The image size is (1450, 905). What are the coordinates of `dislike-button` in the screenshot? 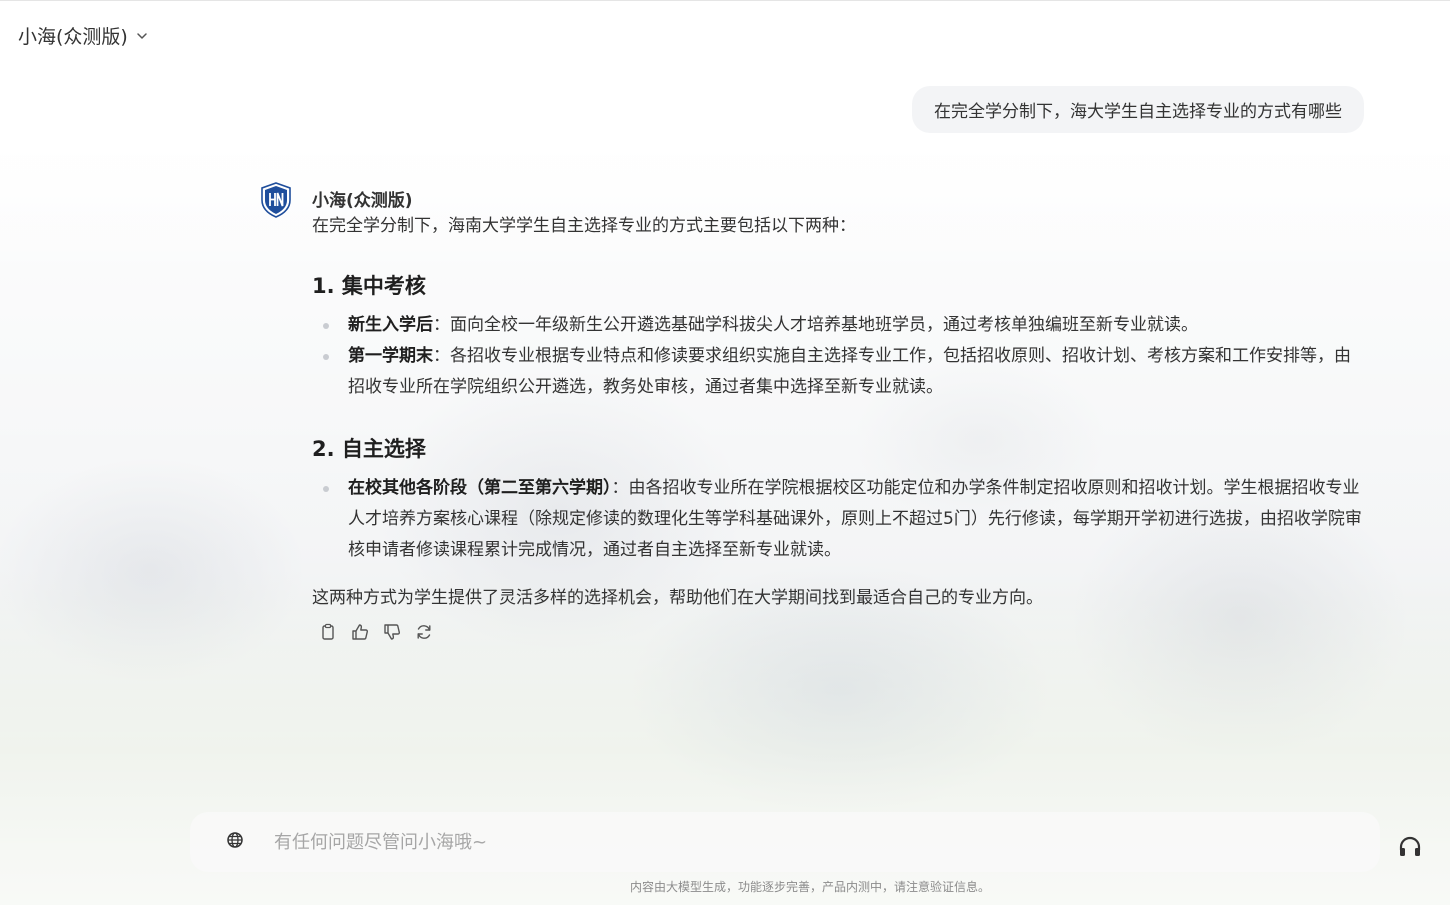 It's located at (392, 632).